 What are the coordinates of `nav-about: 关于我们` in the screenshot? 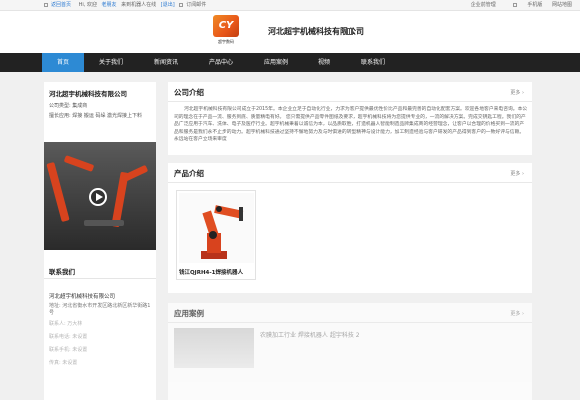 It's located at (111, 62).